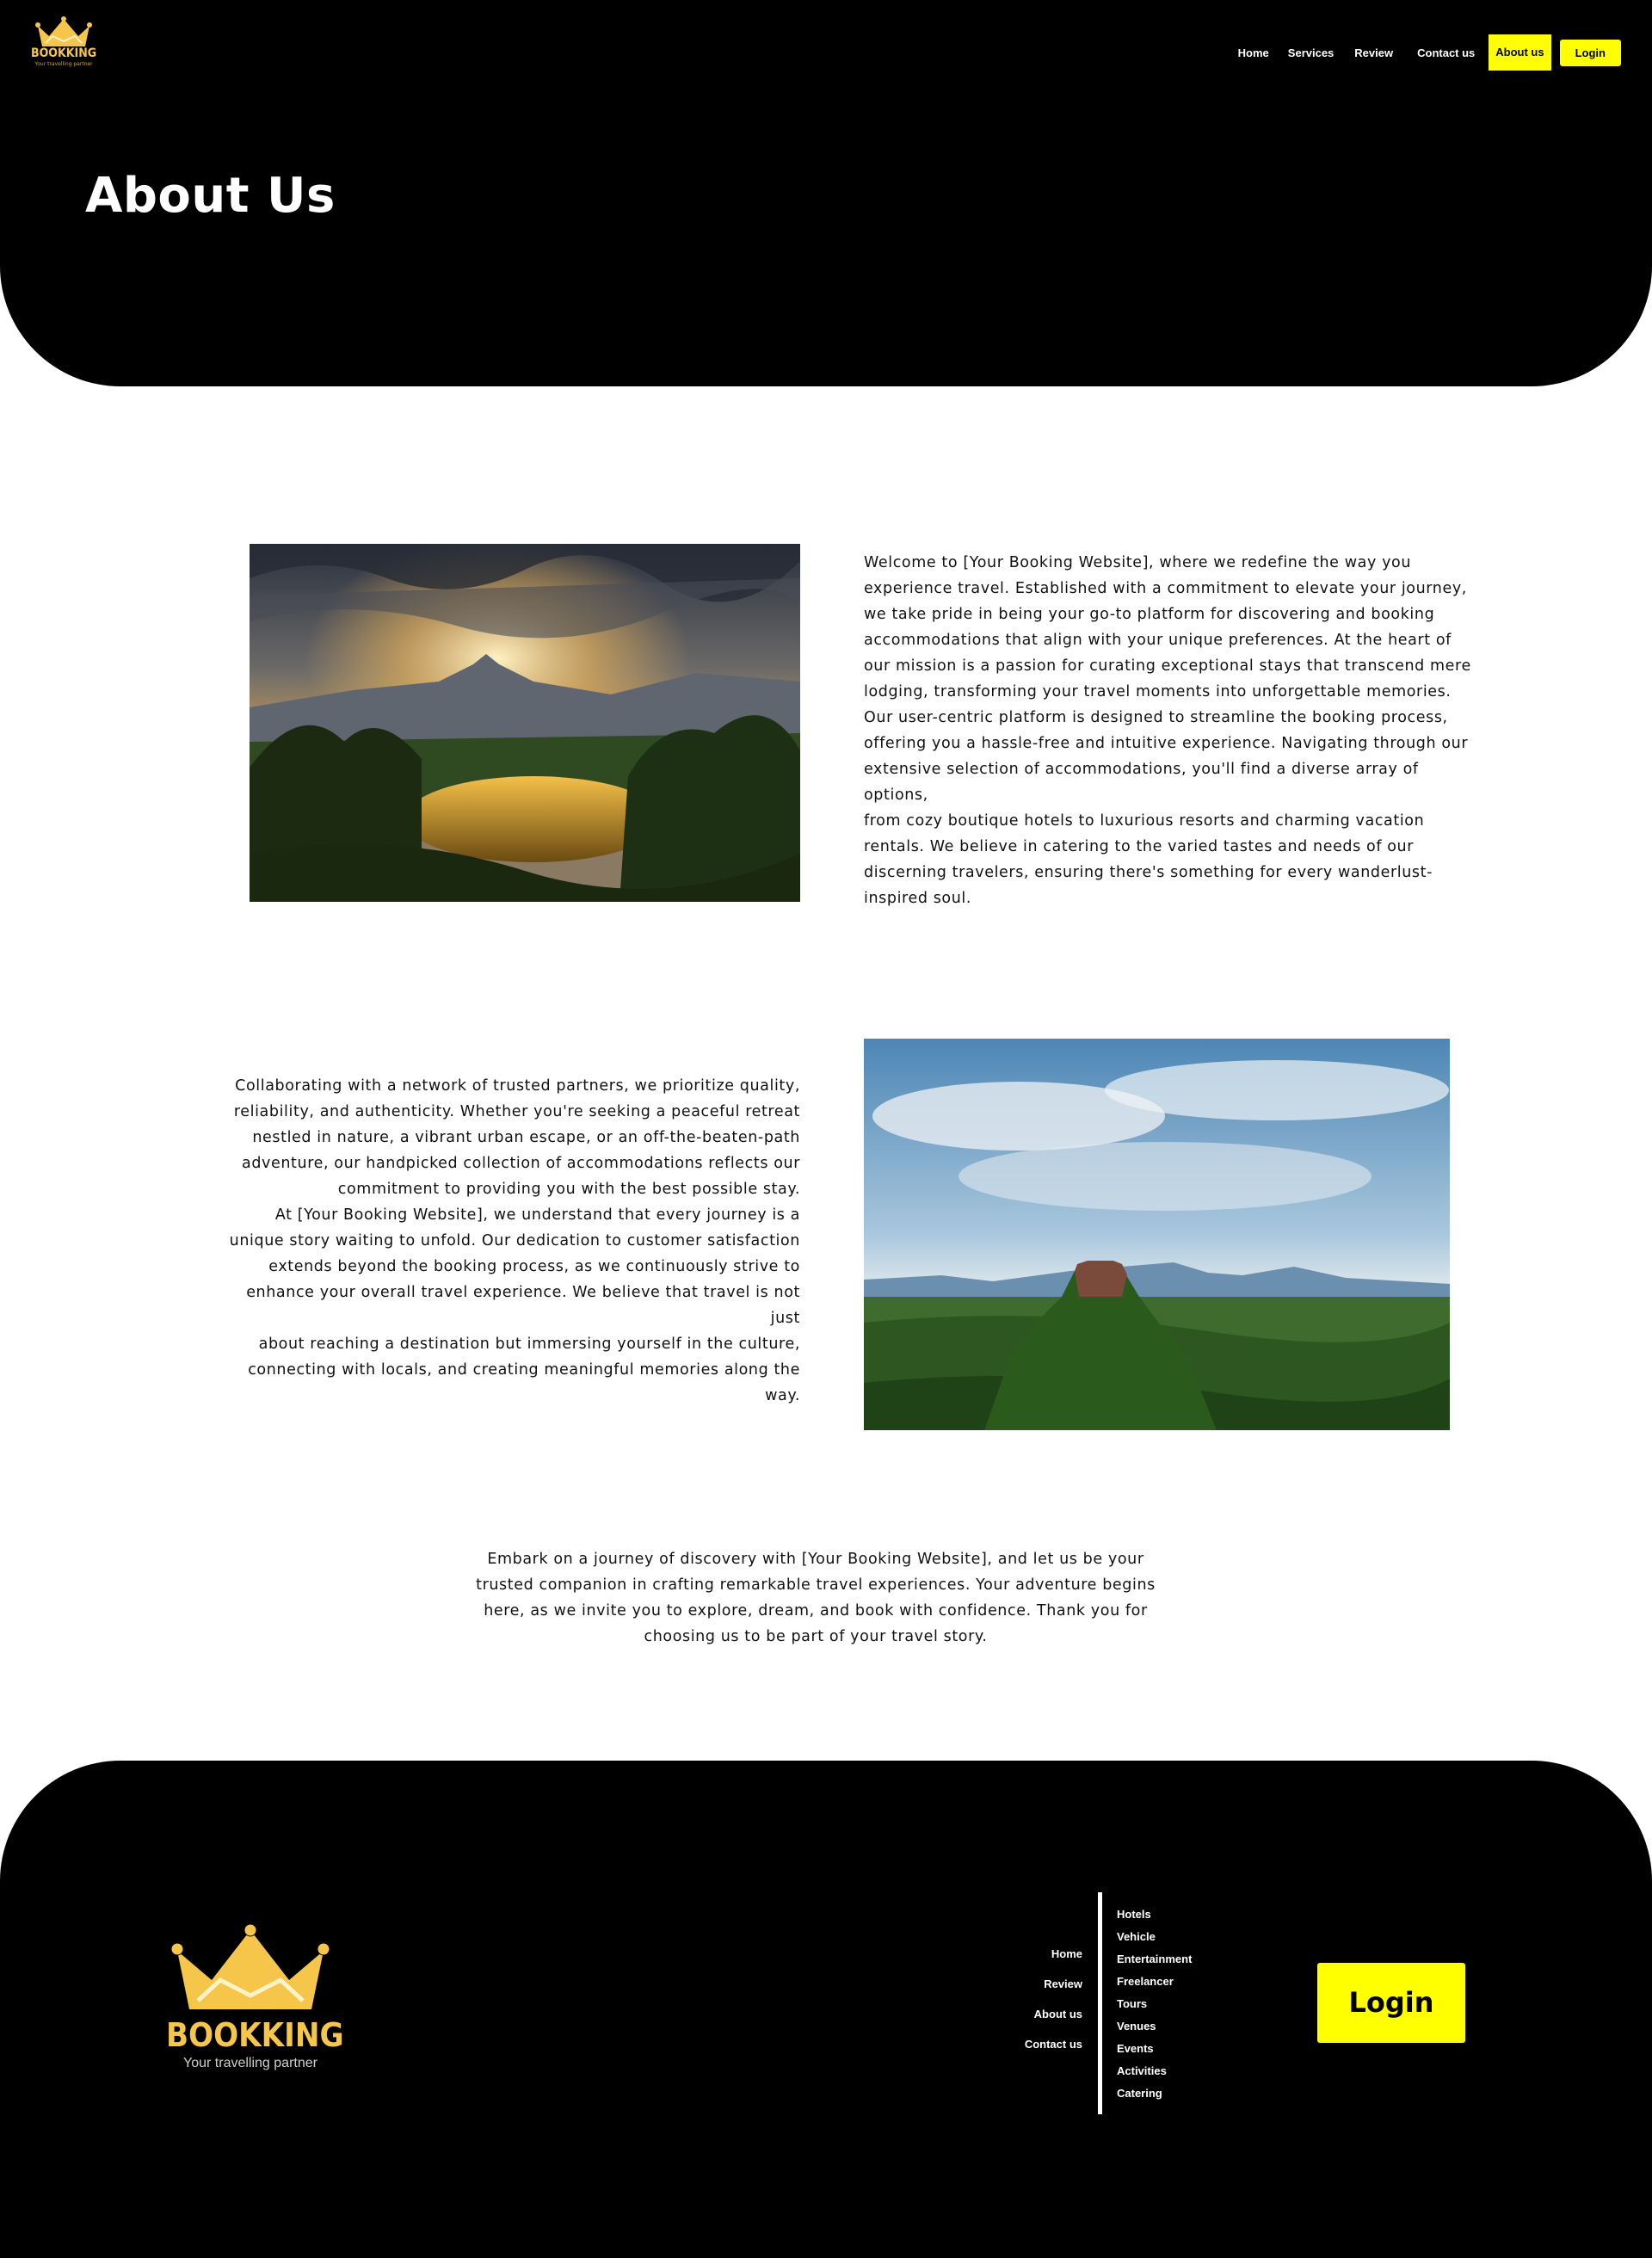  Describe the element at coordinates (782, 1395) in the screenshot. I see `partners-line: way.` at that location.